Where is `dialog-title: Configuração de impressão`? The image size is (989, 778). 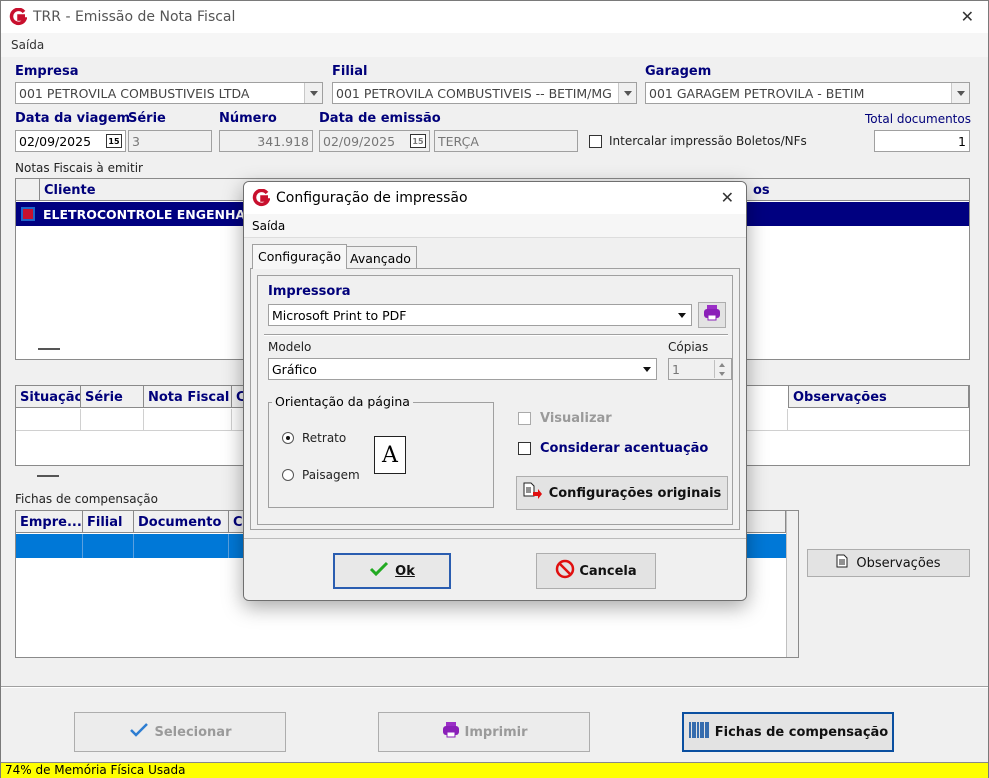
dialog-title: Configuração de impressão is located at coordinates (372, 198).